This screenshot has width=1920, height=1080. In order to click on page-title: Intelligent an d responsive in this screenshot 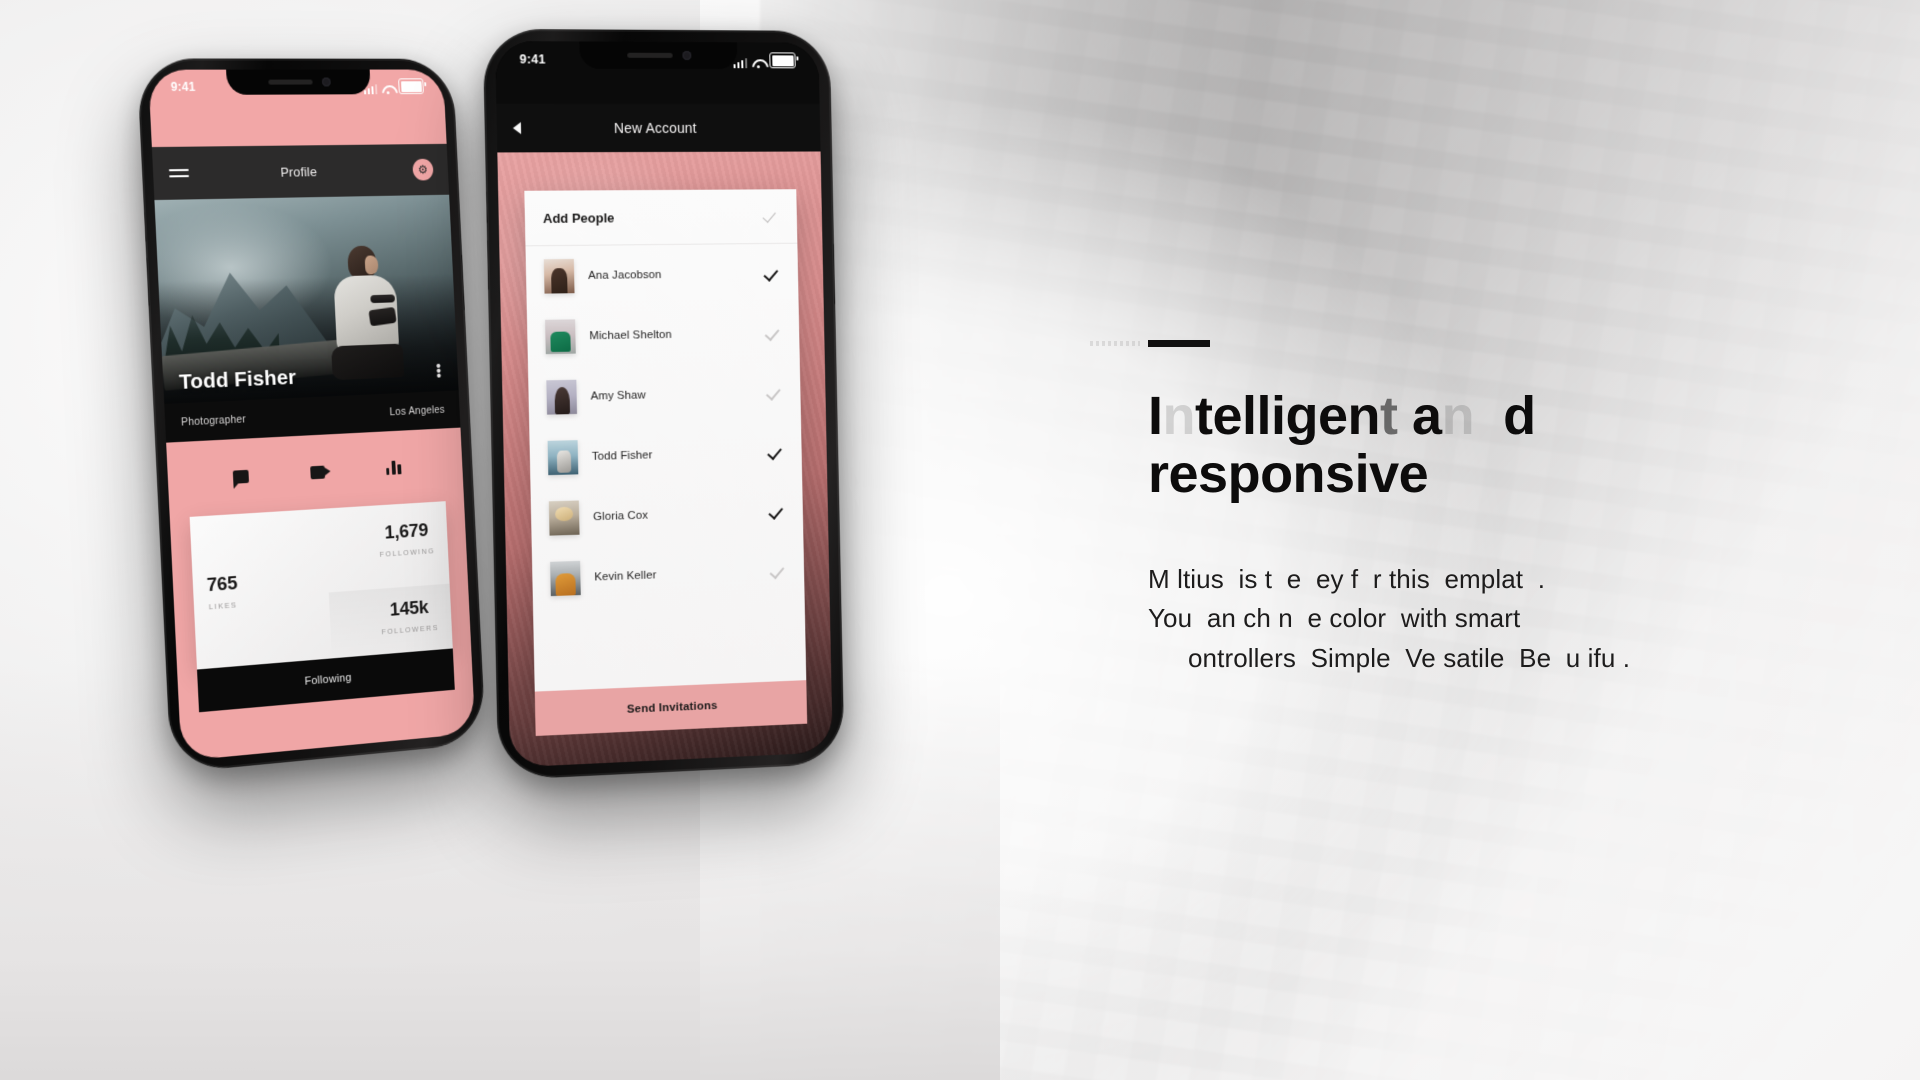, I will do `click(1508, 445)`.